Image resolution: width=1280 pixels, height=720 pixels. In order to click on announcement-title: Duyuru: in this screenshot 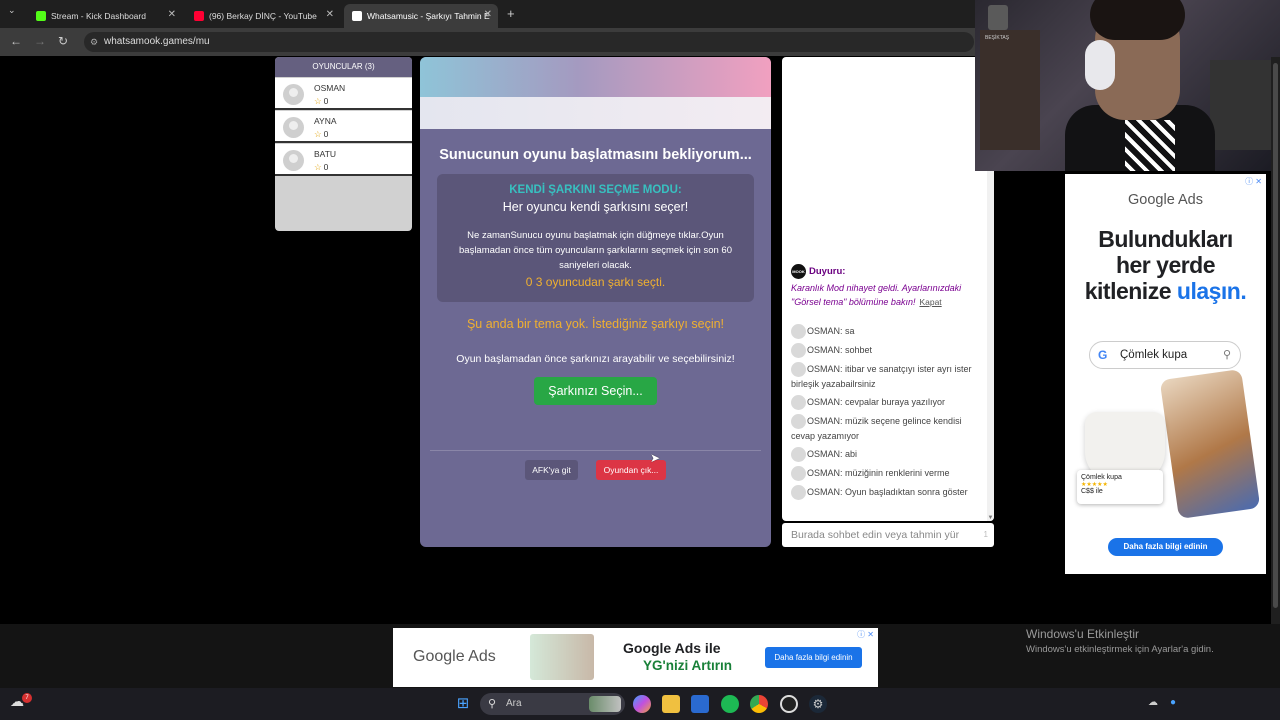, I will do `click(827, 271)`.